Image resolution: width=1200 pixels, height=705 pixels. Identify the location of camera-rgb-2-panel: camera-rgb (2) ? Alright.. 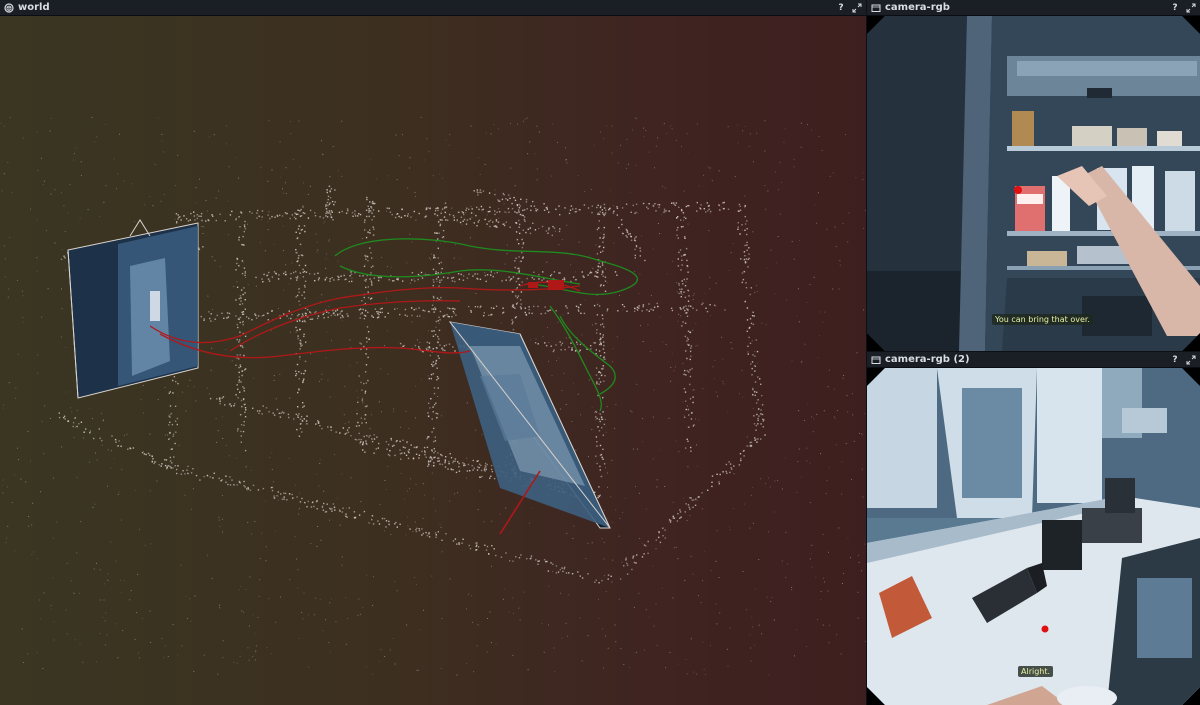
(1033, 528).